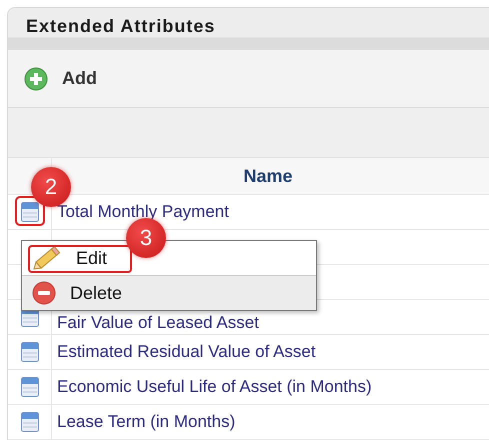 This screenshot has width=489, height=441. Describe the element at coordinates (158, 323) in the screenshot. I see `attribute-name: Fair Value of Leased Asset` at that location.